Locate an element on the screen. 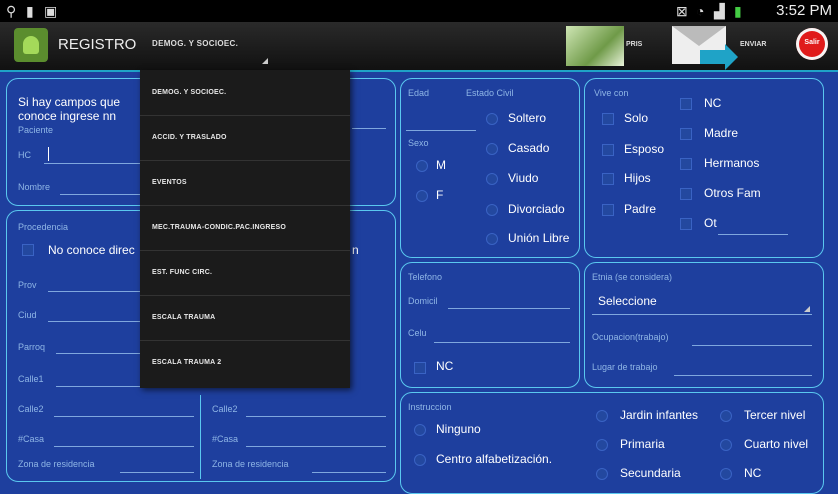 The width and height of the screenshot is (838, 494). instruccion-option: Secundaria is located at coordinates (650, 473).